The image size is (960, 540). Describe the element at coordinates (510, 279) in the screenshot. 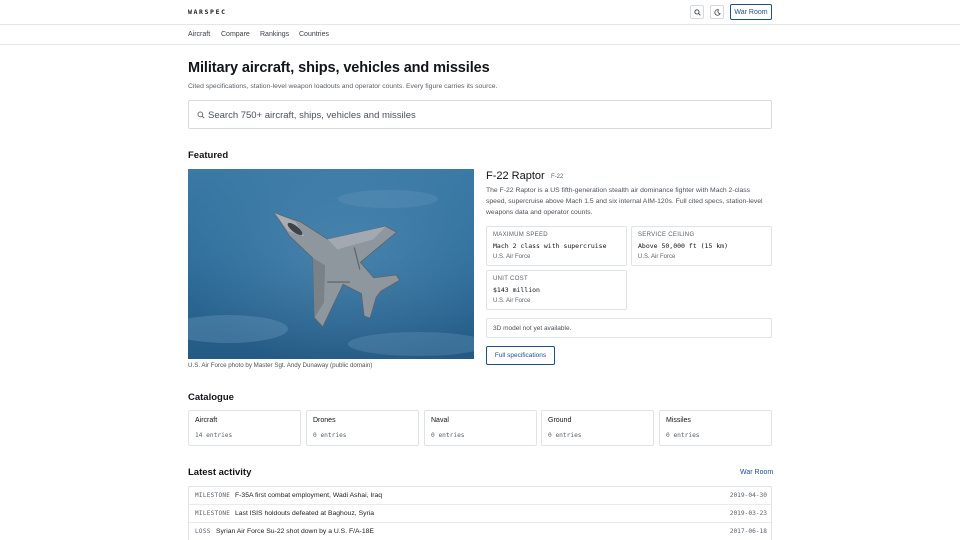

I see `spec-label: UNIT COST` at that location.